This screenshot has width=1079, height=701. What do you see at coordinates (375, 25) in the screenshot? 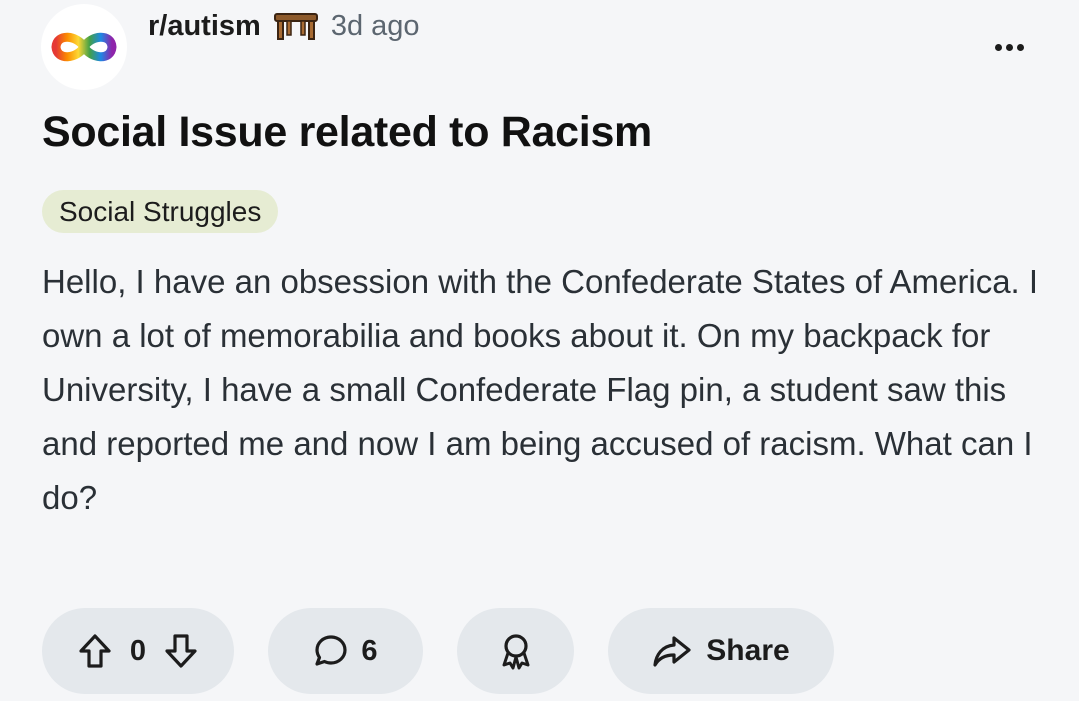
I see `post-timestamp: 3d ago` at bounding box center [375, 25].